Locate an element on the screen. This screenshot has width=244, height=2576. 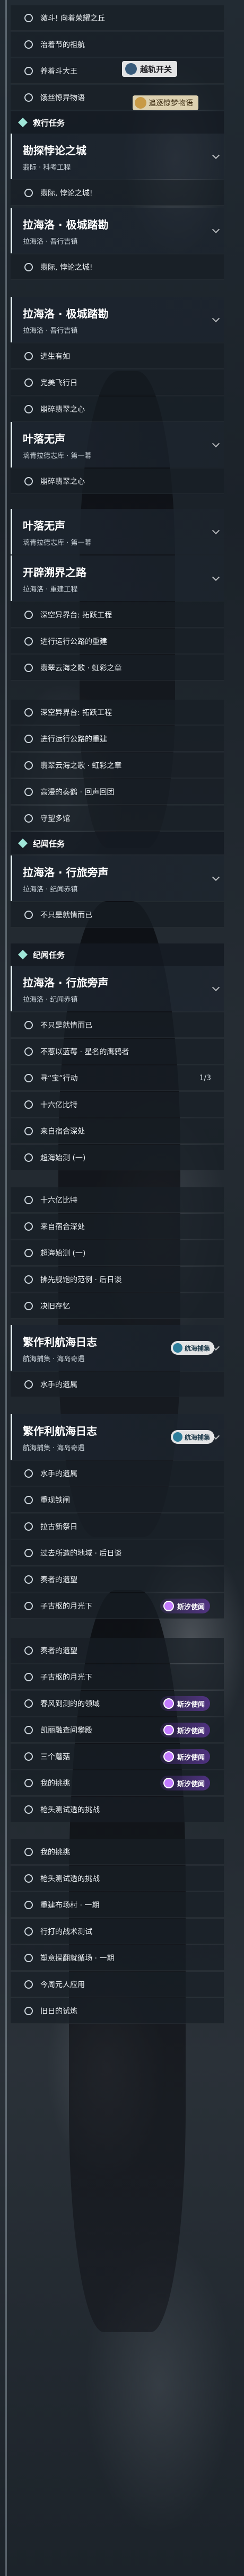
quest-step-item: 子古枢的月光下 is located at coordinates (118, 1677).